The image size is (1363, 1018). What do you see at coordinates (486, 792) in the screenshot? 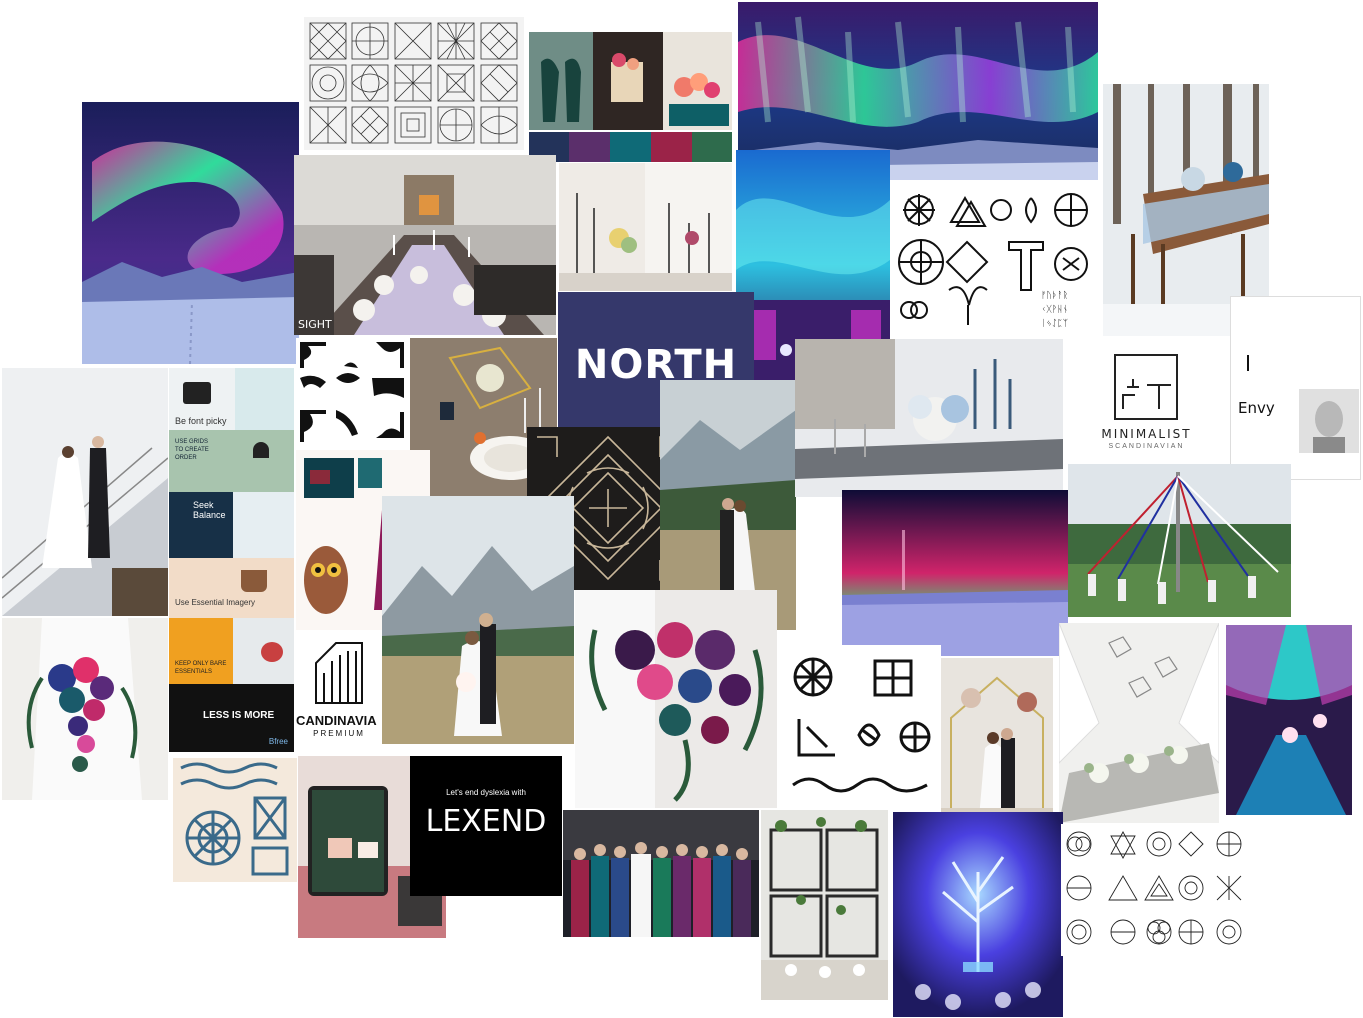
I see `lexend-tagline: Let's end dyslexia with` at bounding box center [486, 792].